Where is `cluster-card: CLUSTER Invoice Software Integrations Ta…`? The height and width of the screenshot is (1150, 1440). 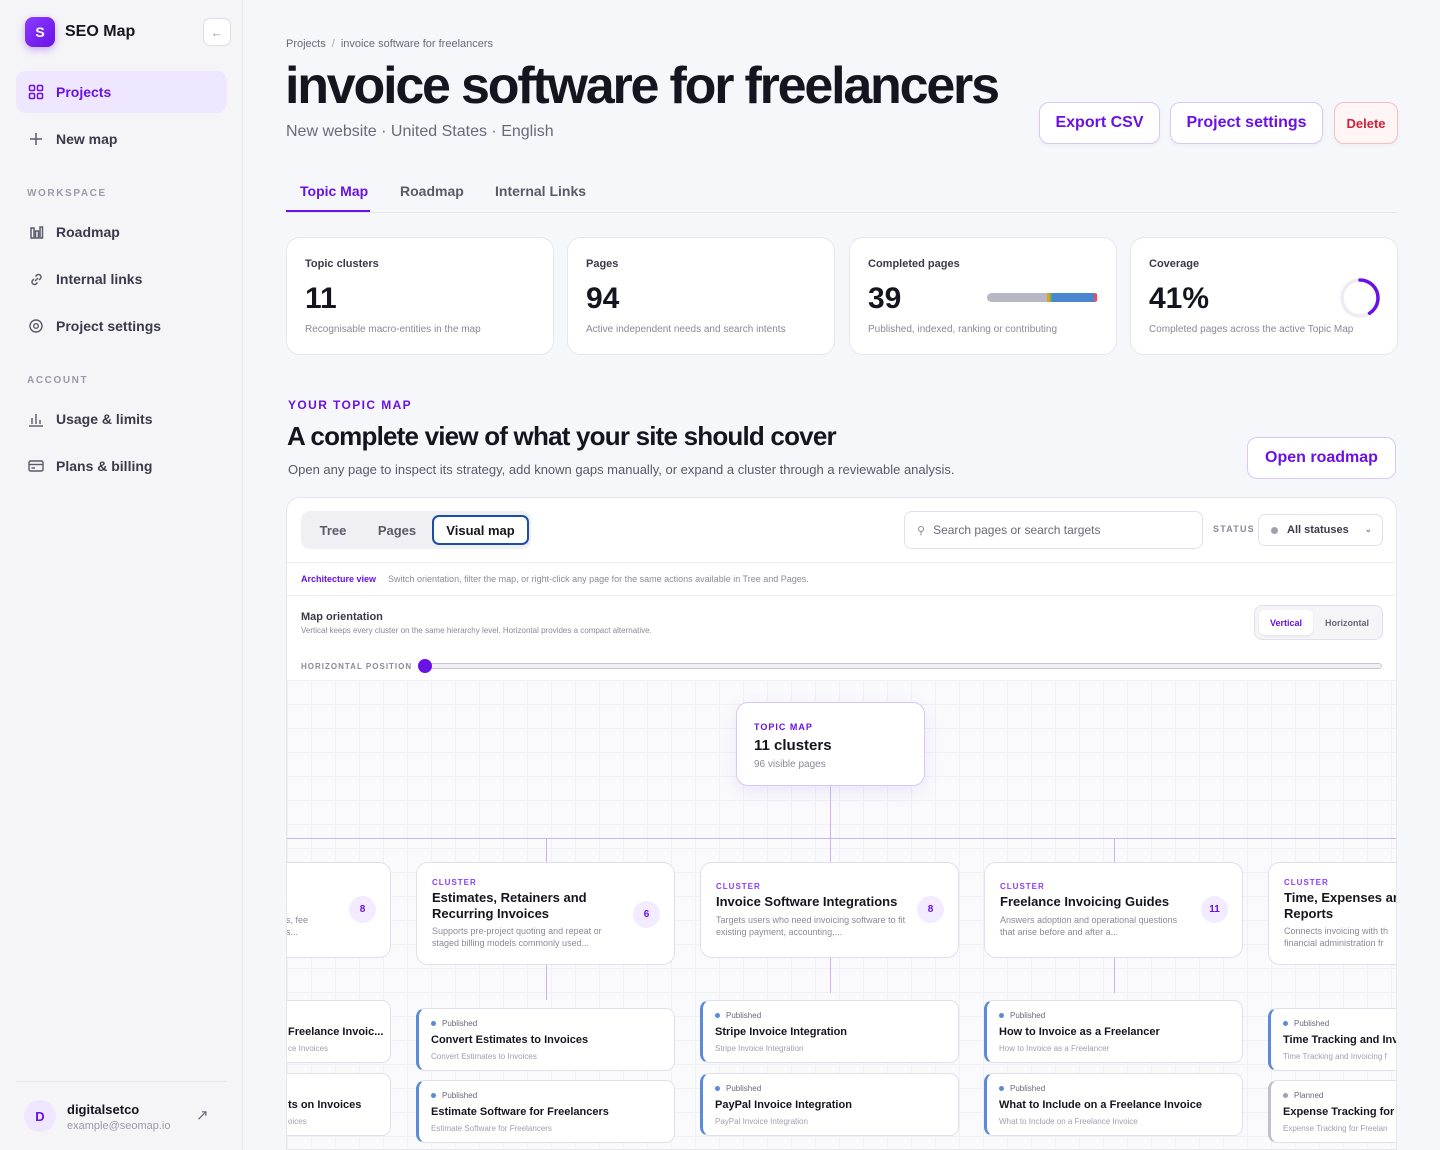 cluster-card: CLUSTER Invoice Software Integrations Ta… is located at coordinates (829, 910).